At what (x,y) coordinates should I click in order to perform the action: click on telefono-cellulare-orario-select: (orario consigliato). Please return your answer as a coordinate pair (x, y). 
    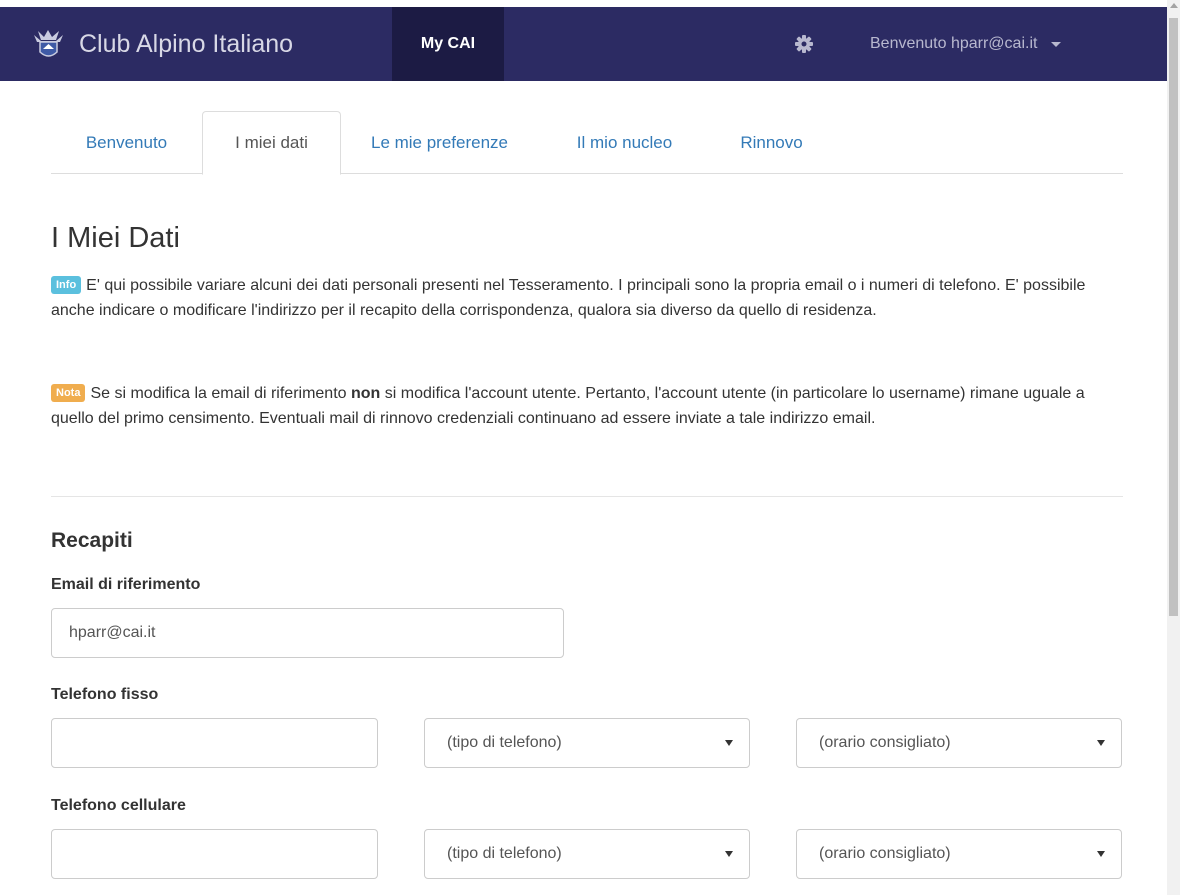
    Looking at the image, I should click on (959, 854).